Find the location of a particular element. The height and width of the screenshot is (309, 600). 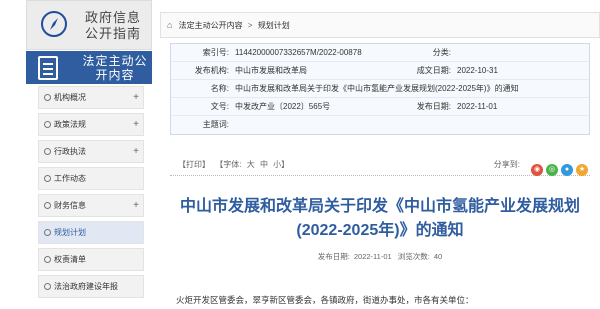

sidebar-item-finance: 财务信息 + is located at coordinates (91, 205).